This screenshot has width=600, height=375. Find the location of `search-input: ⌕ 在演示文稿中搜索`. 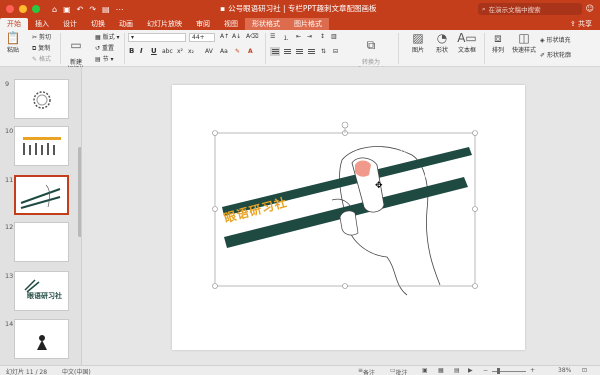

search-input: ⌕ 在演示文稿中搜索 is located at coordinates (530, 9).